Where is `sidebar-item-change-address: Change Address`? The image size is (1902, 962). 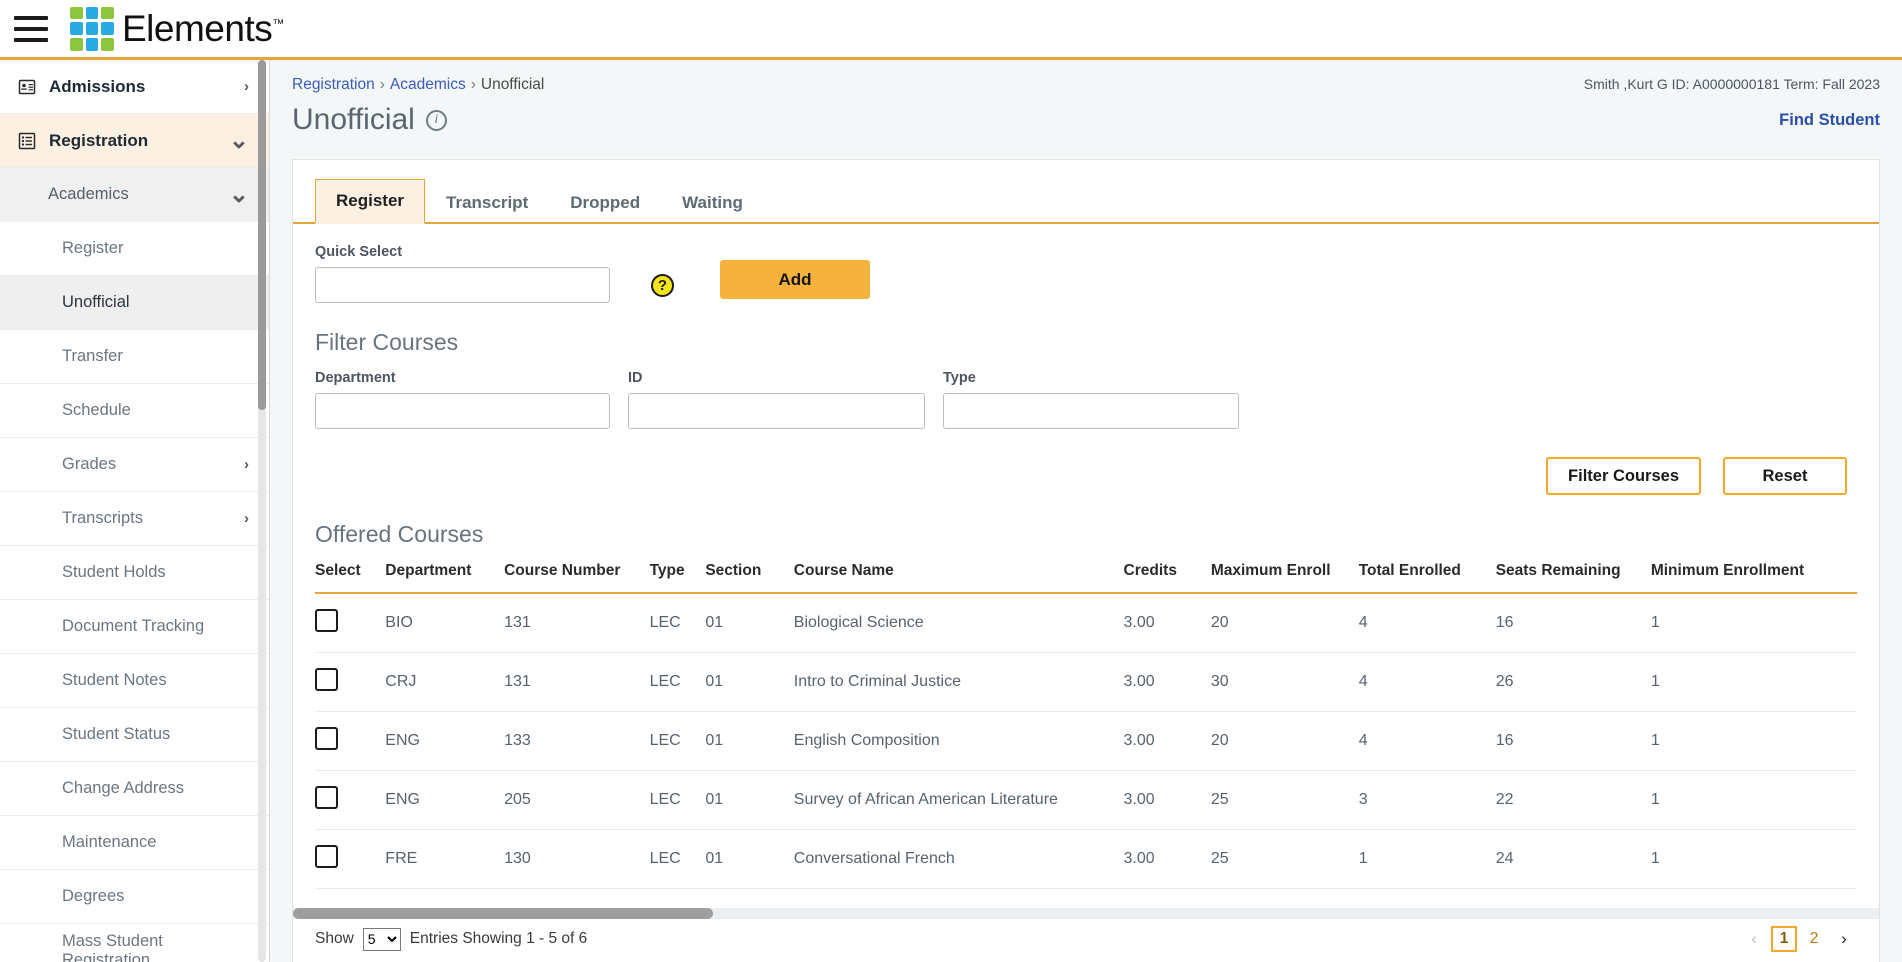
sidebar-item-change-address: Change Address is located at coordinates (134, 789).